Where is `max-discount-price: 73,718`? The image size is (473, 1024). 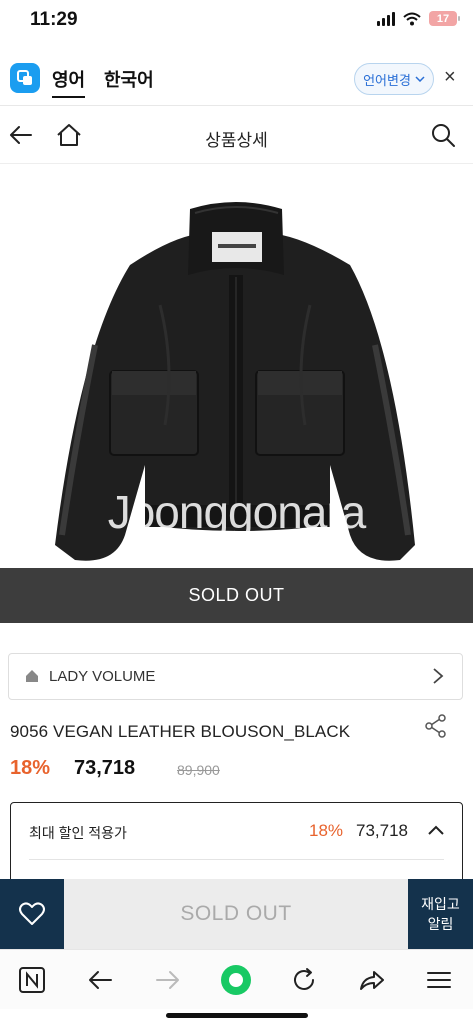 max-discount-price: 73,718 is located at coordinates (382, 830).